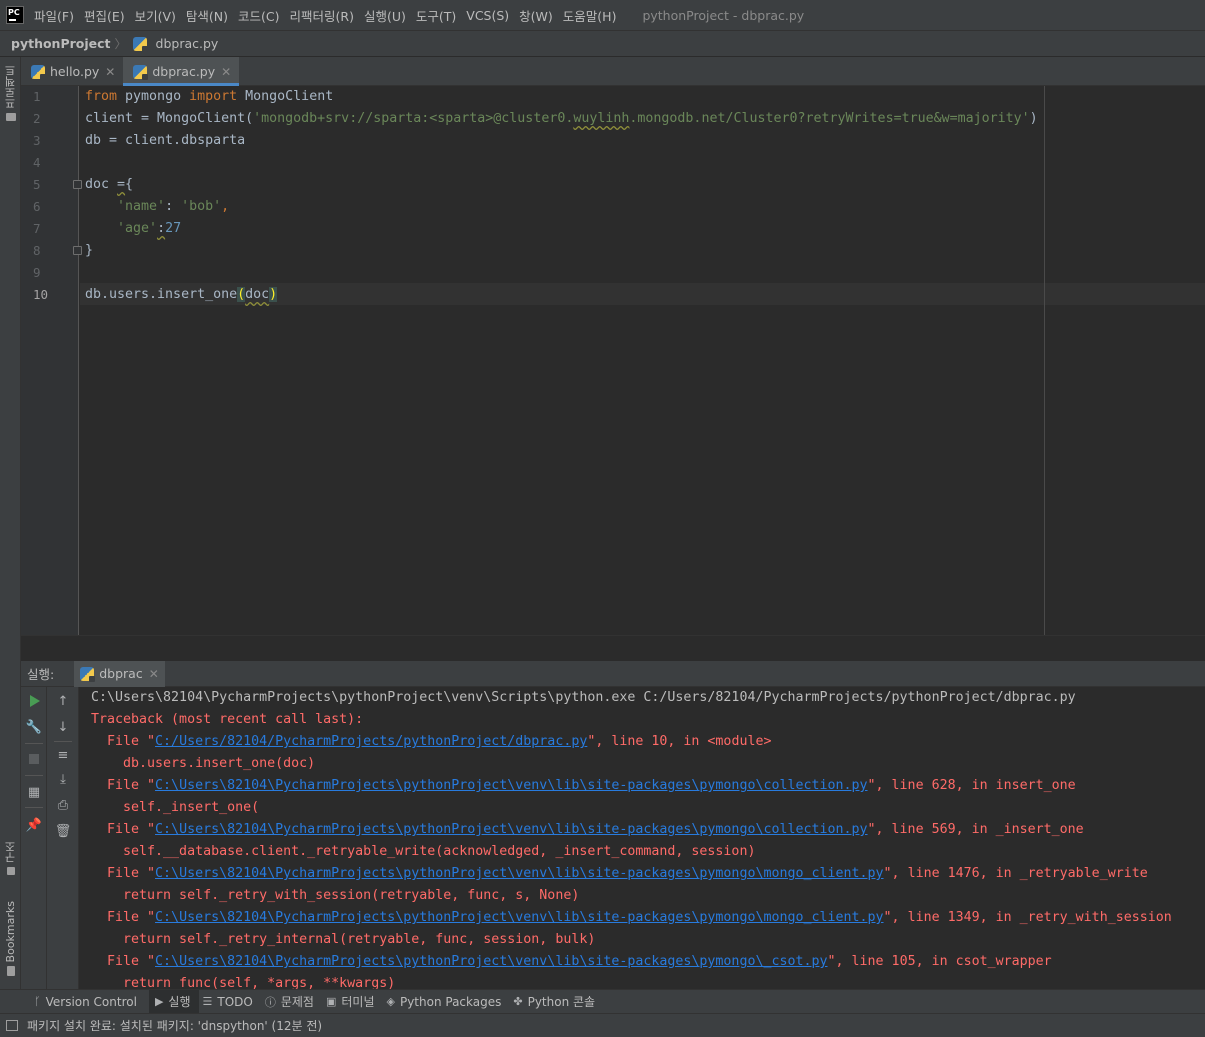 This screenshot has width=1205, height=1037. I want to click on edit-config-button: 🔧, so click(34, 727).